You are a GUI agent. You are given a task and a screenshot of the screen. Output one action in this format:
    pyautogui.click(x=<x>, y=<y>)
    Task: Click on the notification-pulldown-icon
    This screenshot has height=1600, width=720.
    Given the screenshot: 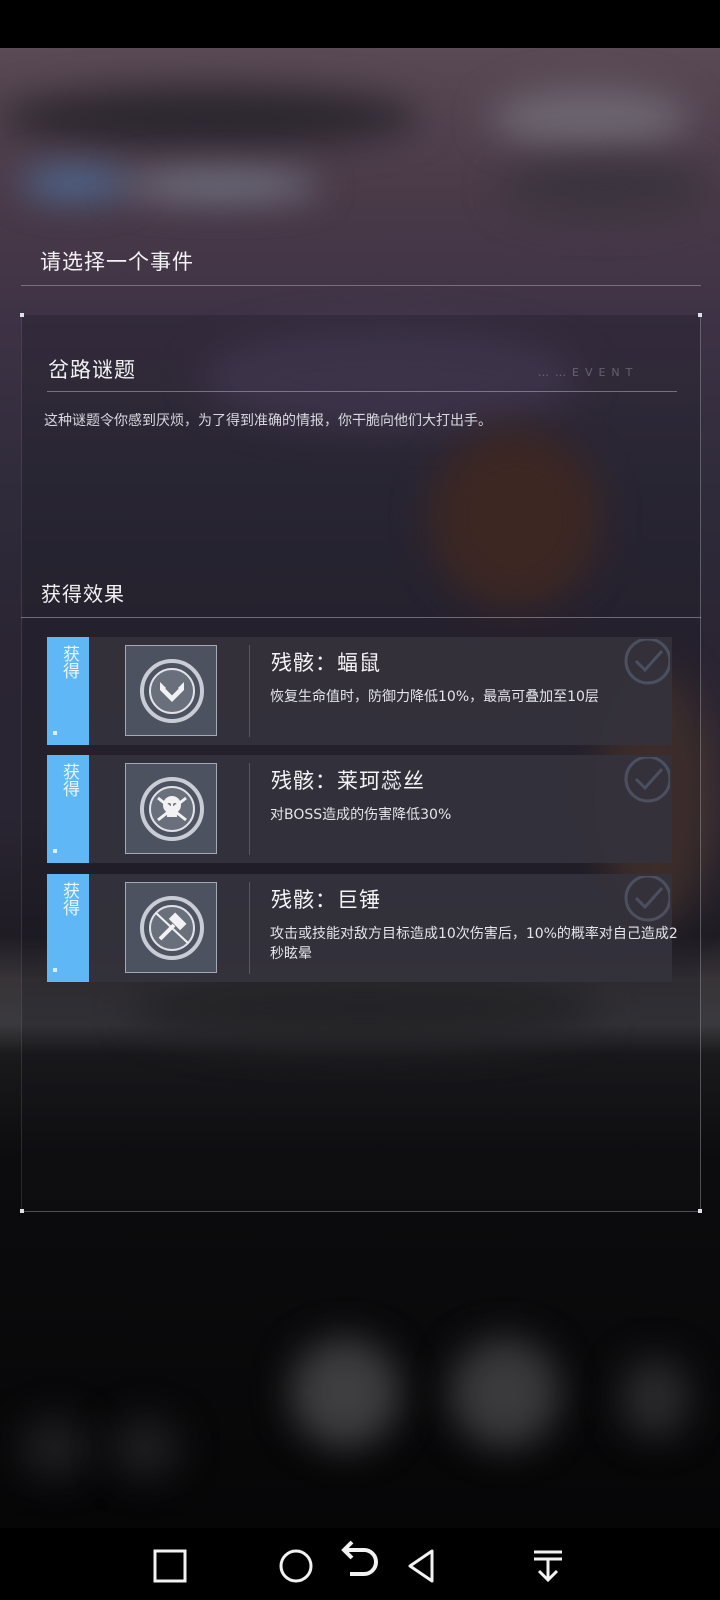 What is the action you would take?
    pyautogui.click(x=548, y=1566)
    